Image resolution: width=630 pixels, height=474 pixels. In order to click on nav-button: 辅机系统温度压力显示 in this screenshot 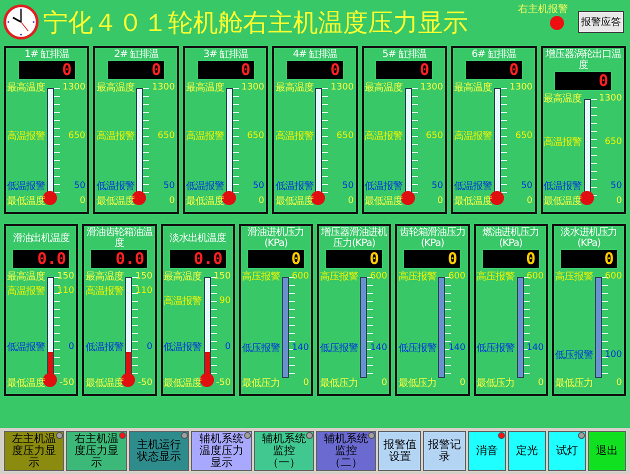, I will do `click(221, 451)`.